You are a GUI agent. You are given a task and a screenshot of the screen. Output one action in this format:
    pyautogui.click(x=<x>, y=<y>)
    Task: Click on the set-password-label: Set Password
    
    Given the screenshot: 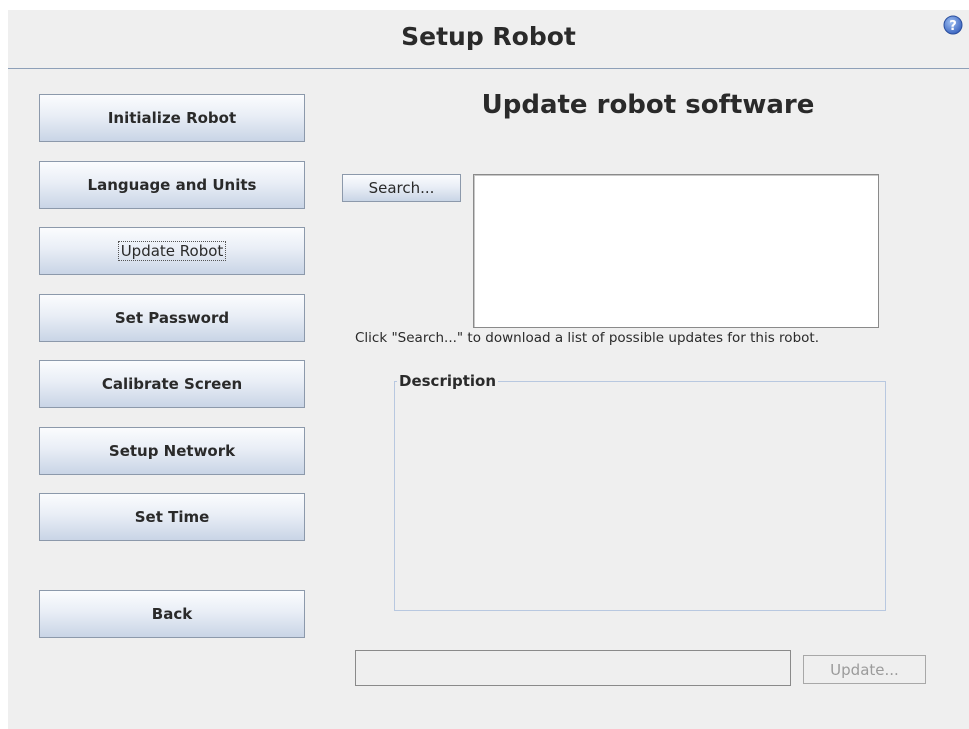 What is the action you would take?
    pyautogui.click(x=172, y=318)
    